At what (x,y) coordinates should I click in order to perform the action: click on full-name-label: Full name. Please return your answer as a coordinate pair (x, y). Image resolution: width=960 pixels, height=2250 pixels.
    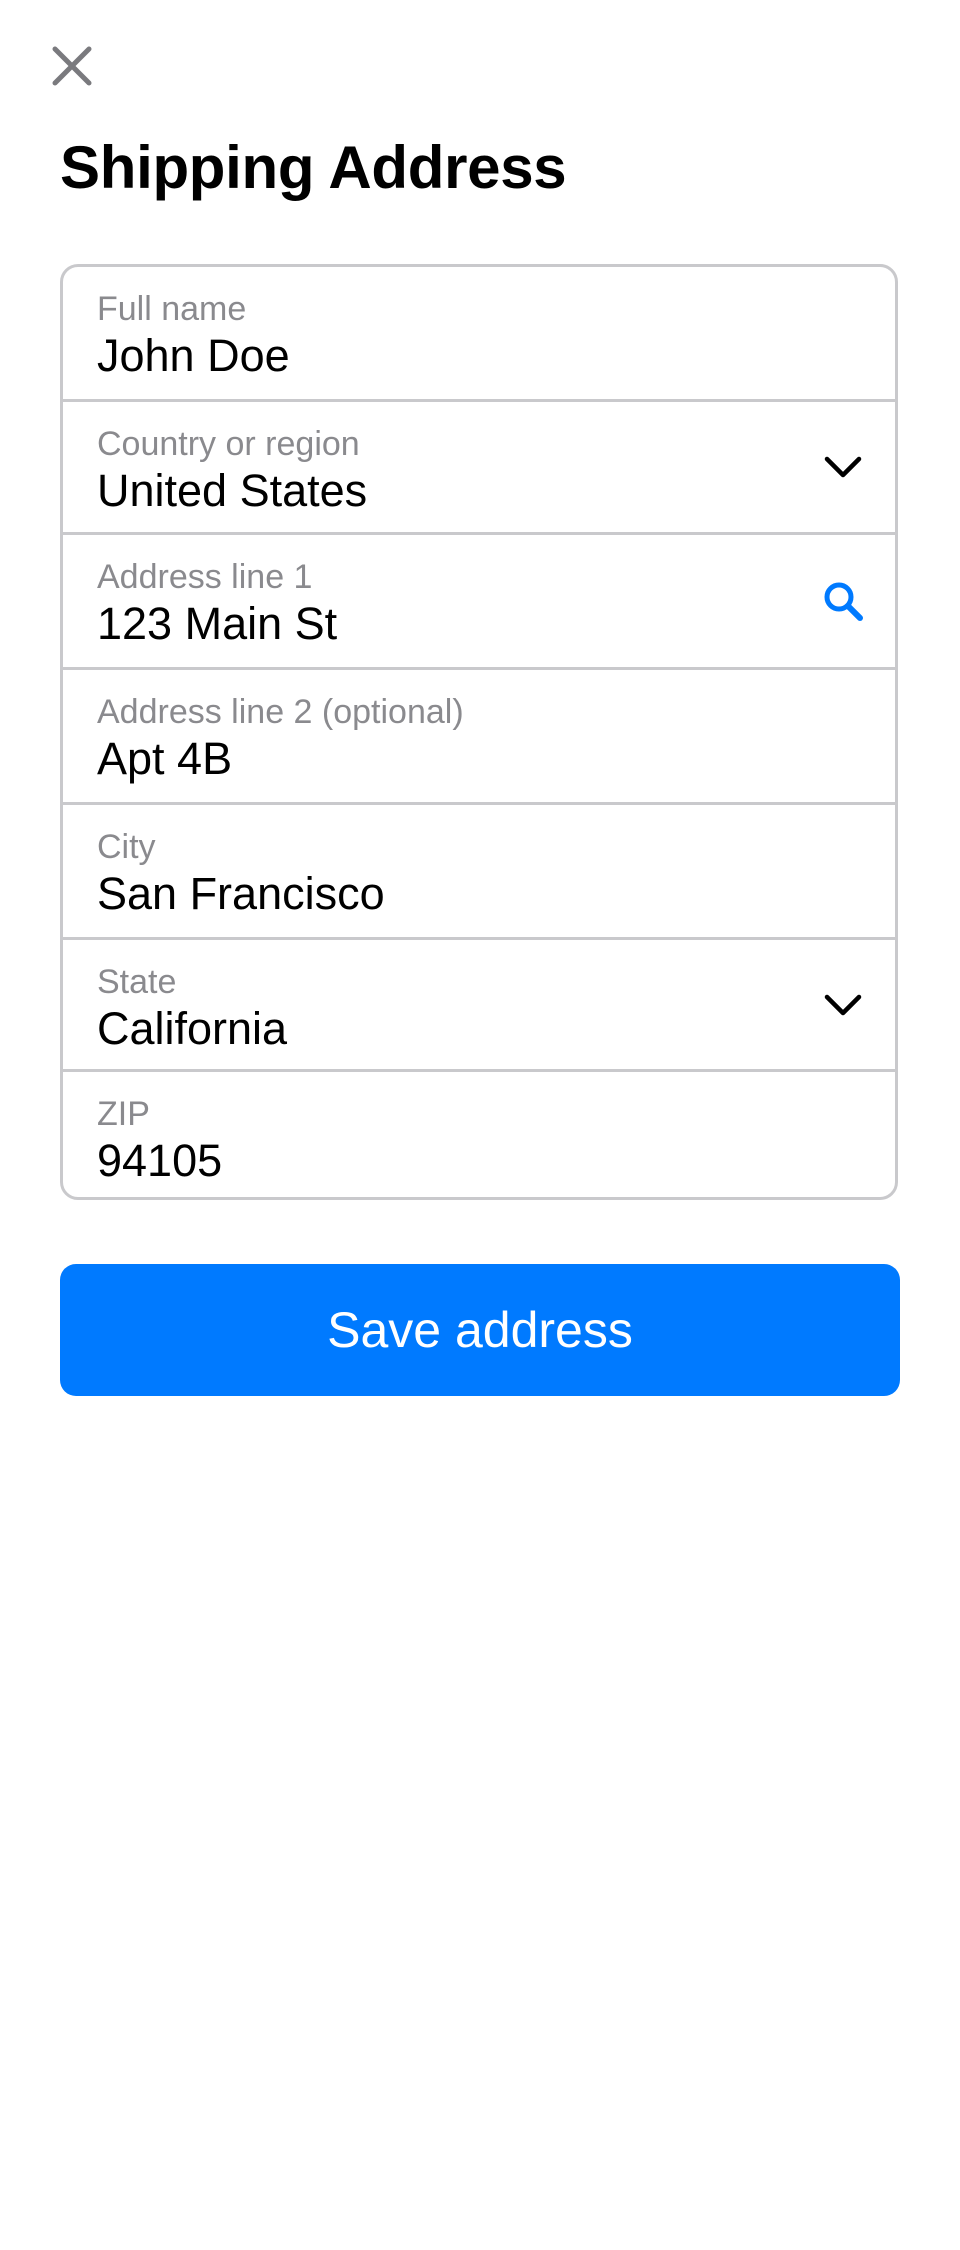
    Looking at the image, I should click on (172, 309).